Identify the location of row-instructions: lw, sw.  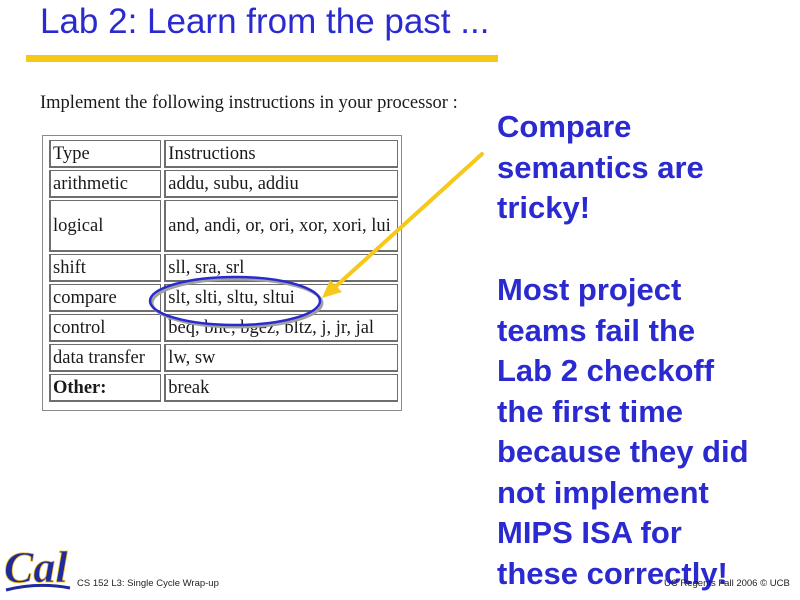
(281, 358).